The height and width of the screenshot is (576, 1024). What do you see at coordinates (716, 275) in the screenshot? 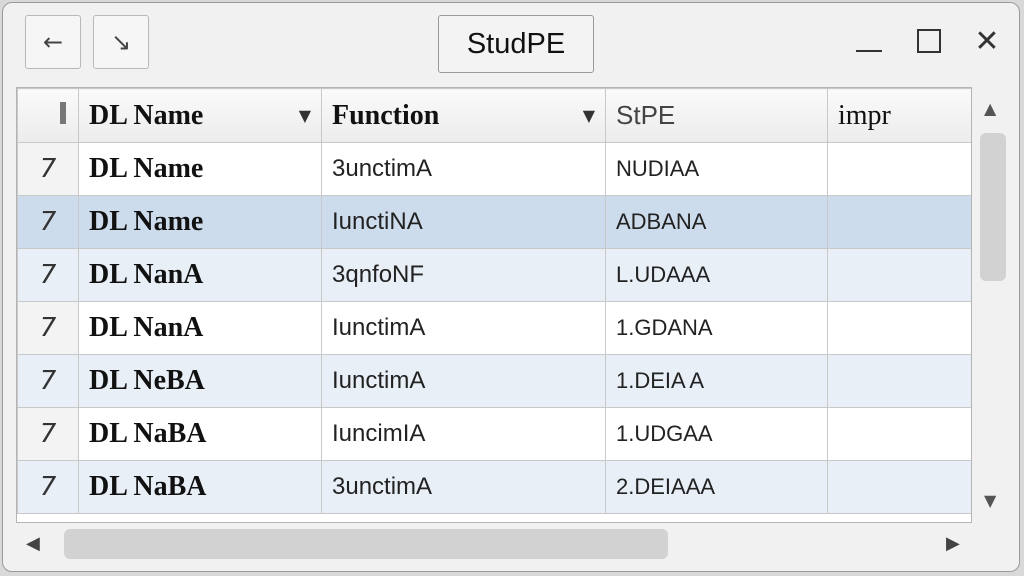
I see `cell-stpe: L.UDAAA` at bounding box center [716, 275].